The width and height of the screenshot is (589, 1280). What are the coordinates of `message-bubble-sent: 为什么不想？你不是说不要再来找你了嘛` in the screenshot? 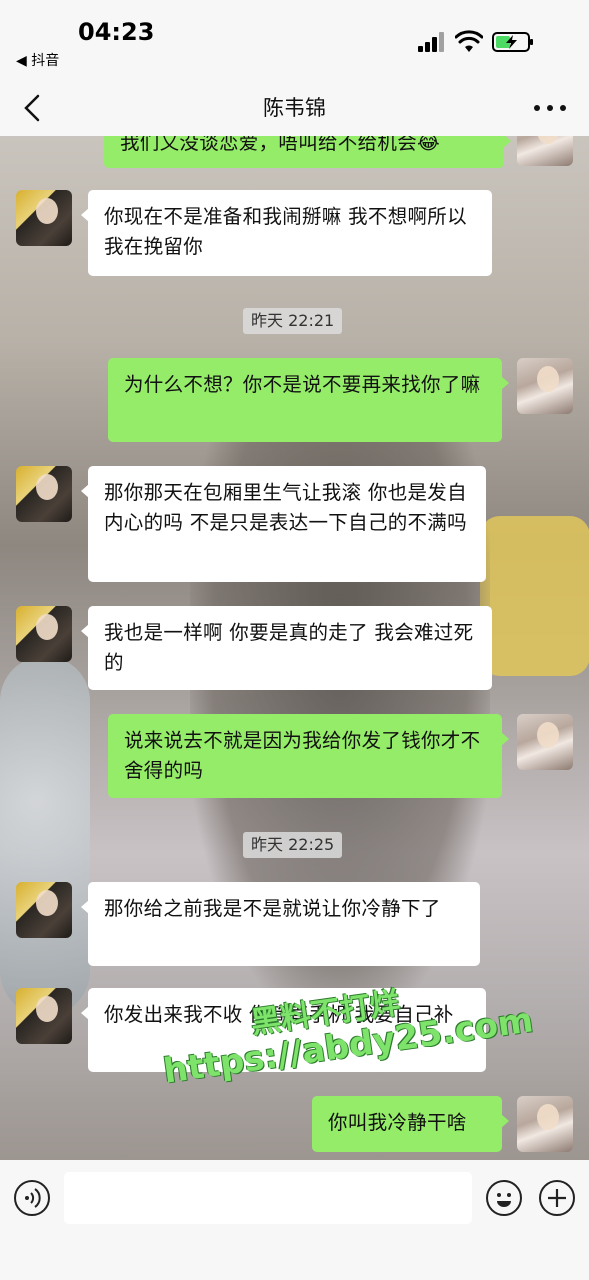 It's located at (308, 400).